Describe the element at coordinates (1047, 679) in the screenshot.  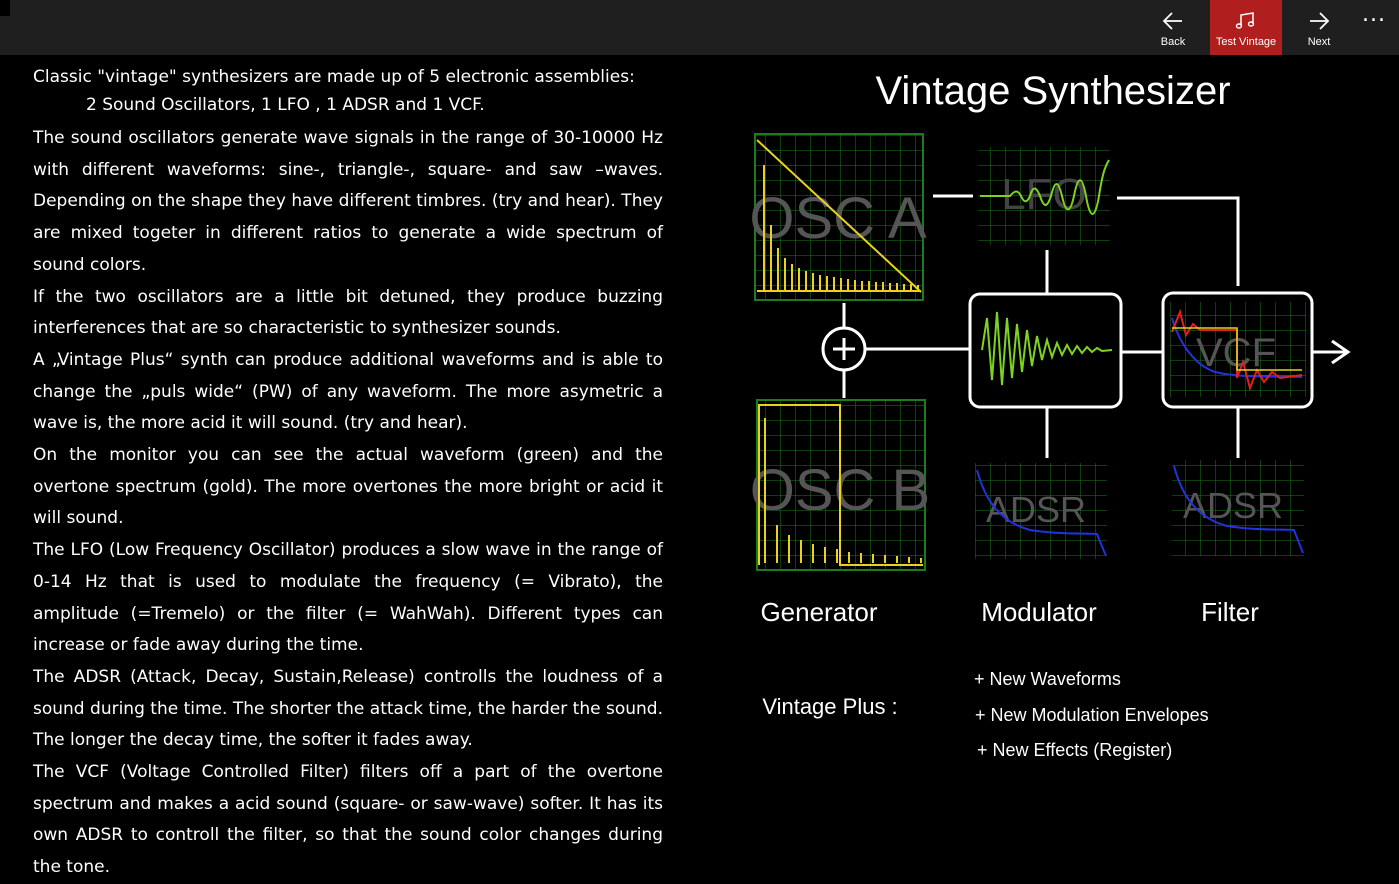
I see `feature-item: + New Waveforms` at that location.